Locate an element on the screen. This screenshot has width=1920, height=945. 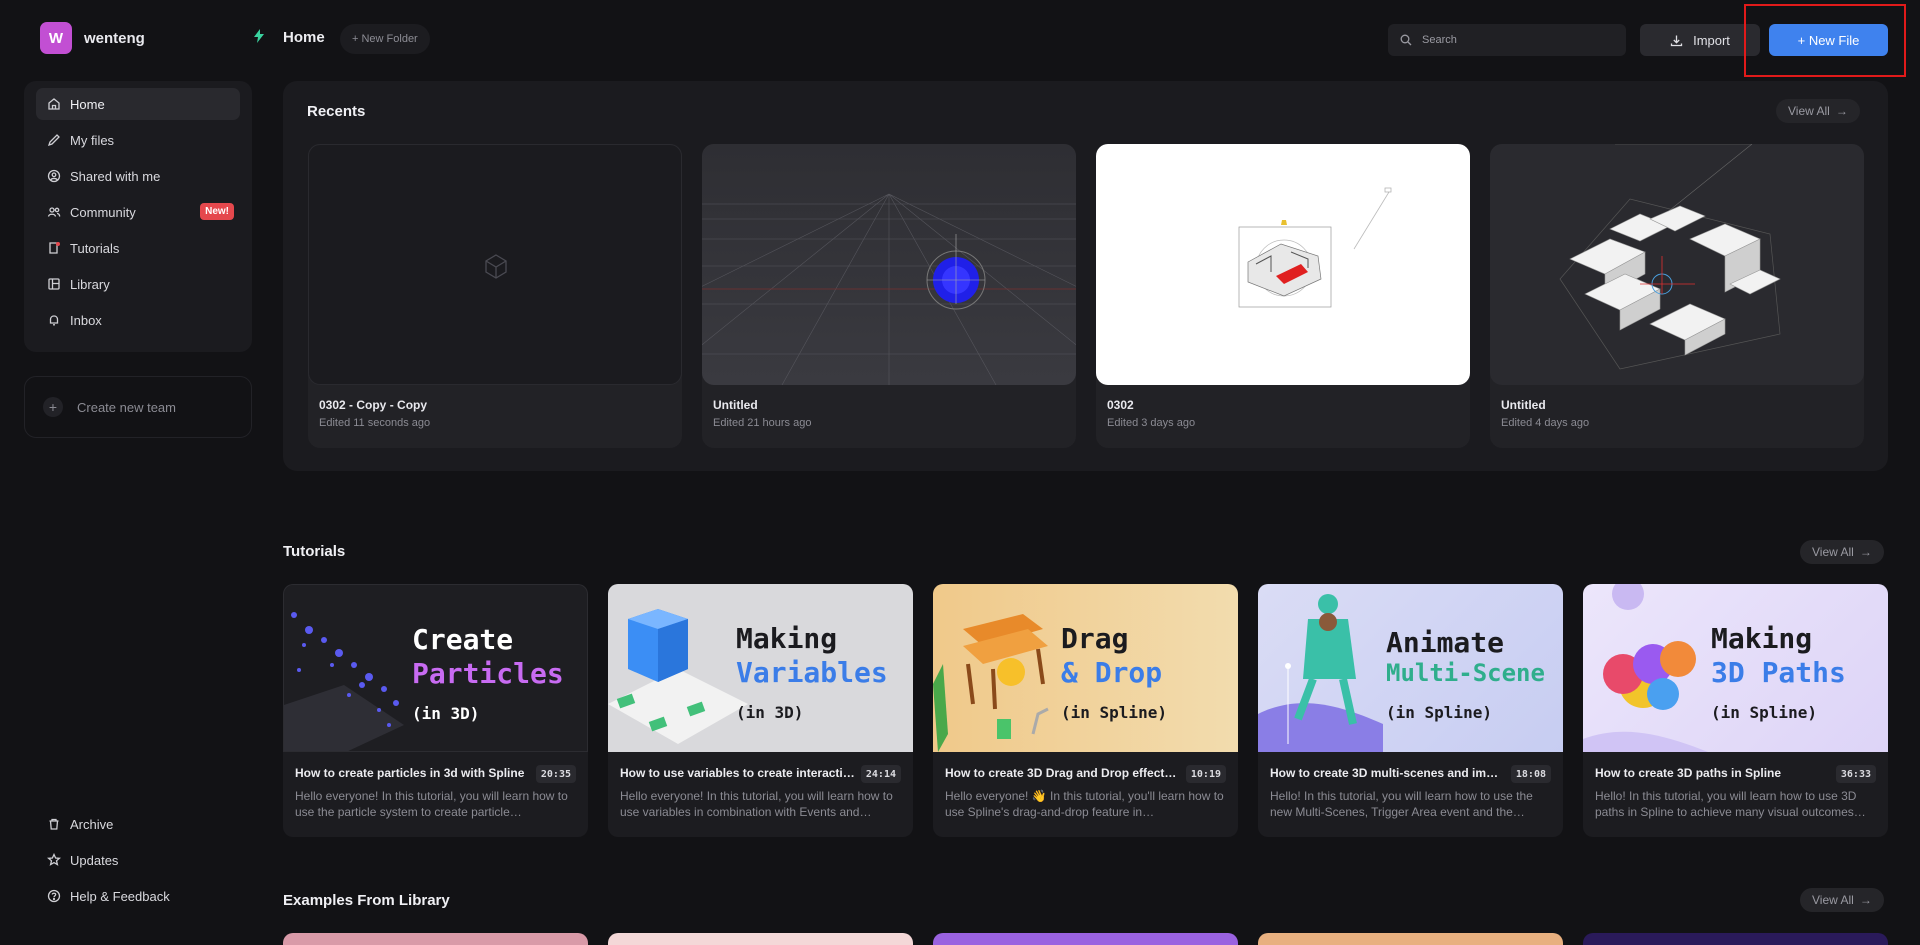
file-name: 0302 is located at coordinates (1120, 405).